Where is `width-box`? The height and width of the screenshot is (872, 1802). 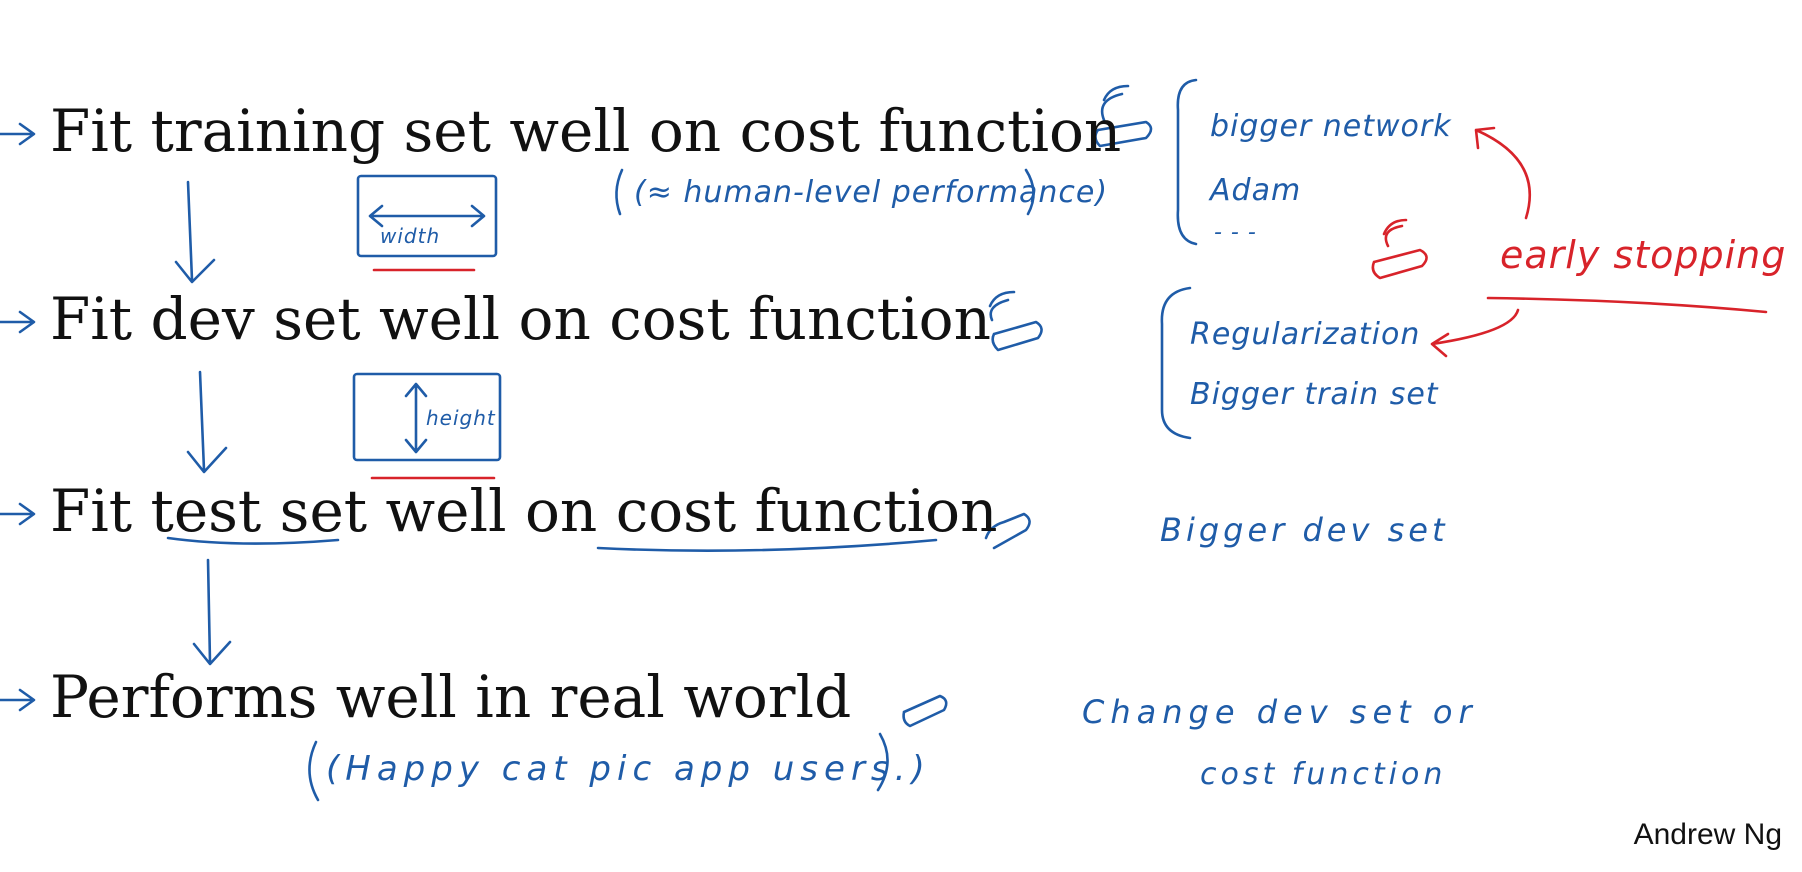
width-box is located at coordinates (427, 223).